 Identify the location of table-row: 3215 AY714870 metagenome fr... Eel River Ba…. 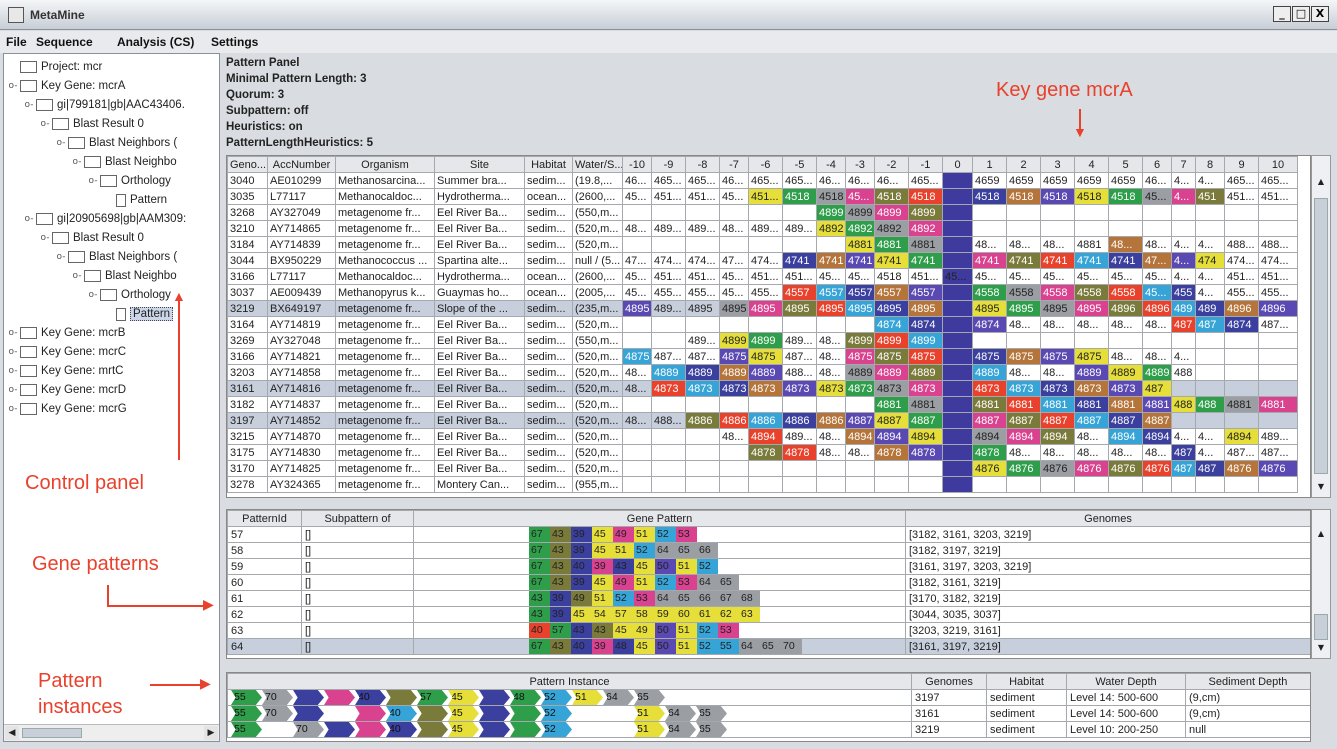
(762, 436).